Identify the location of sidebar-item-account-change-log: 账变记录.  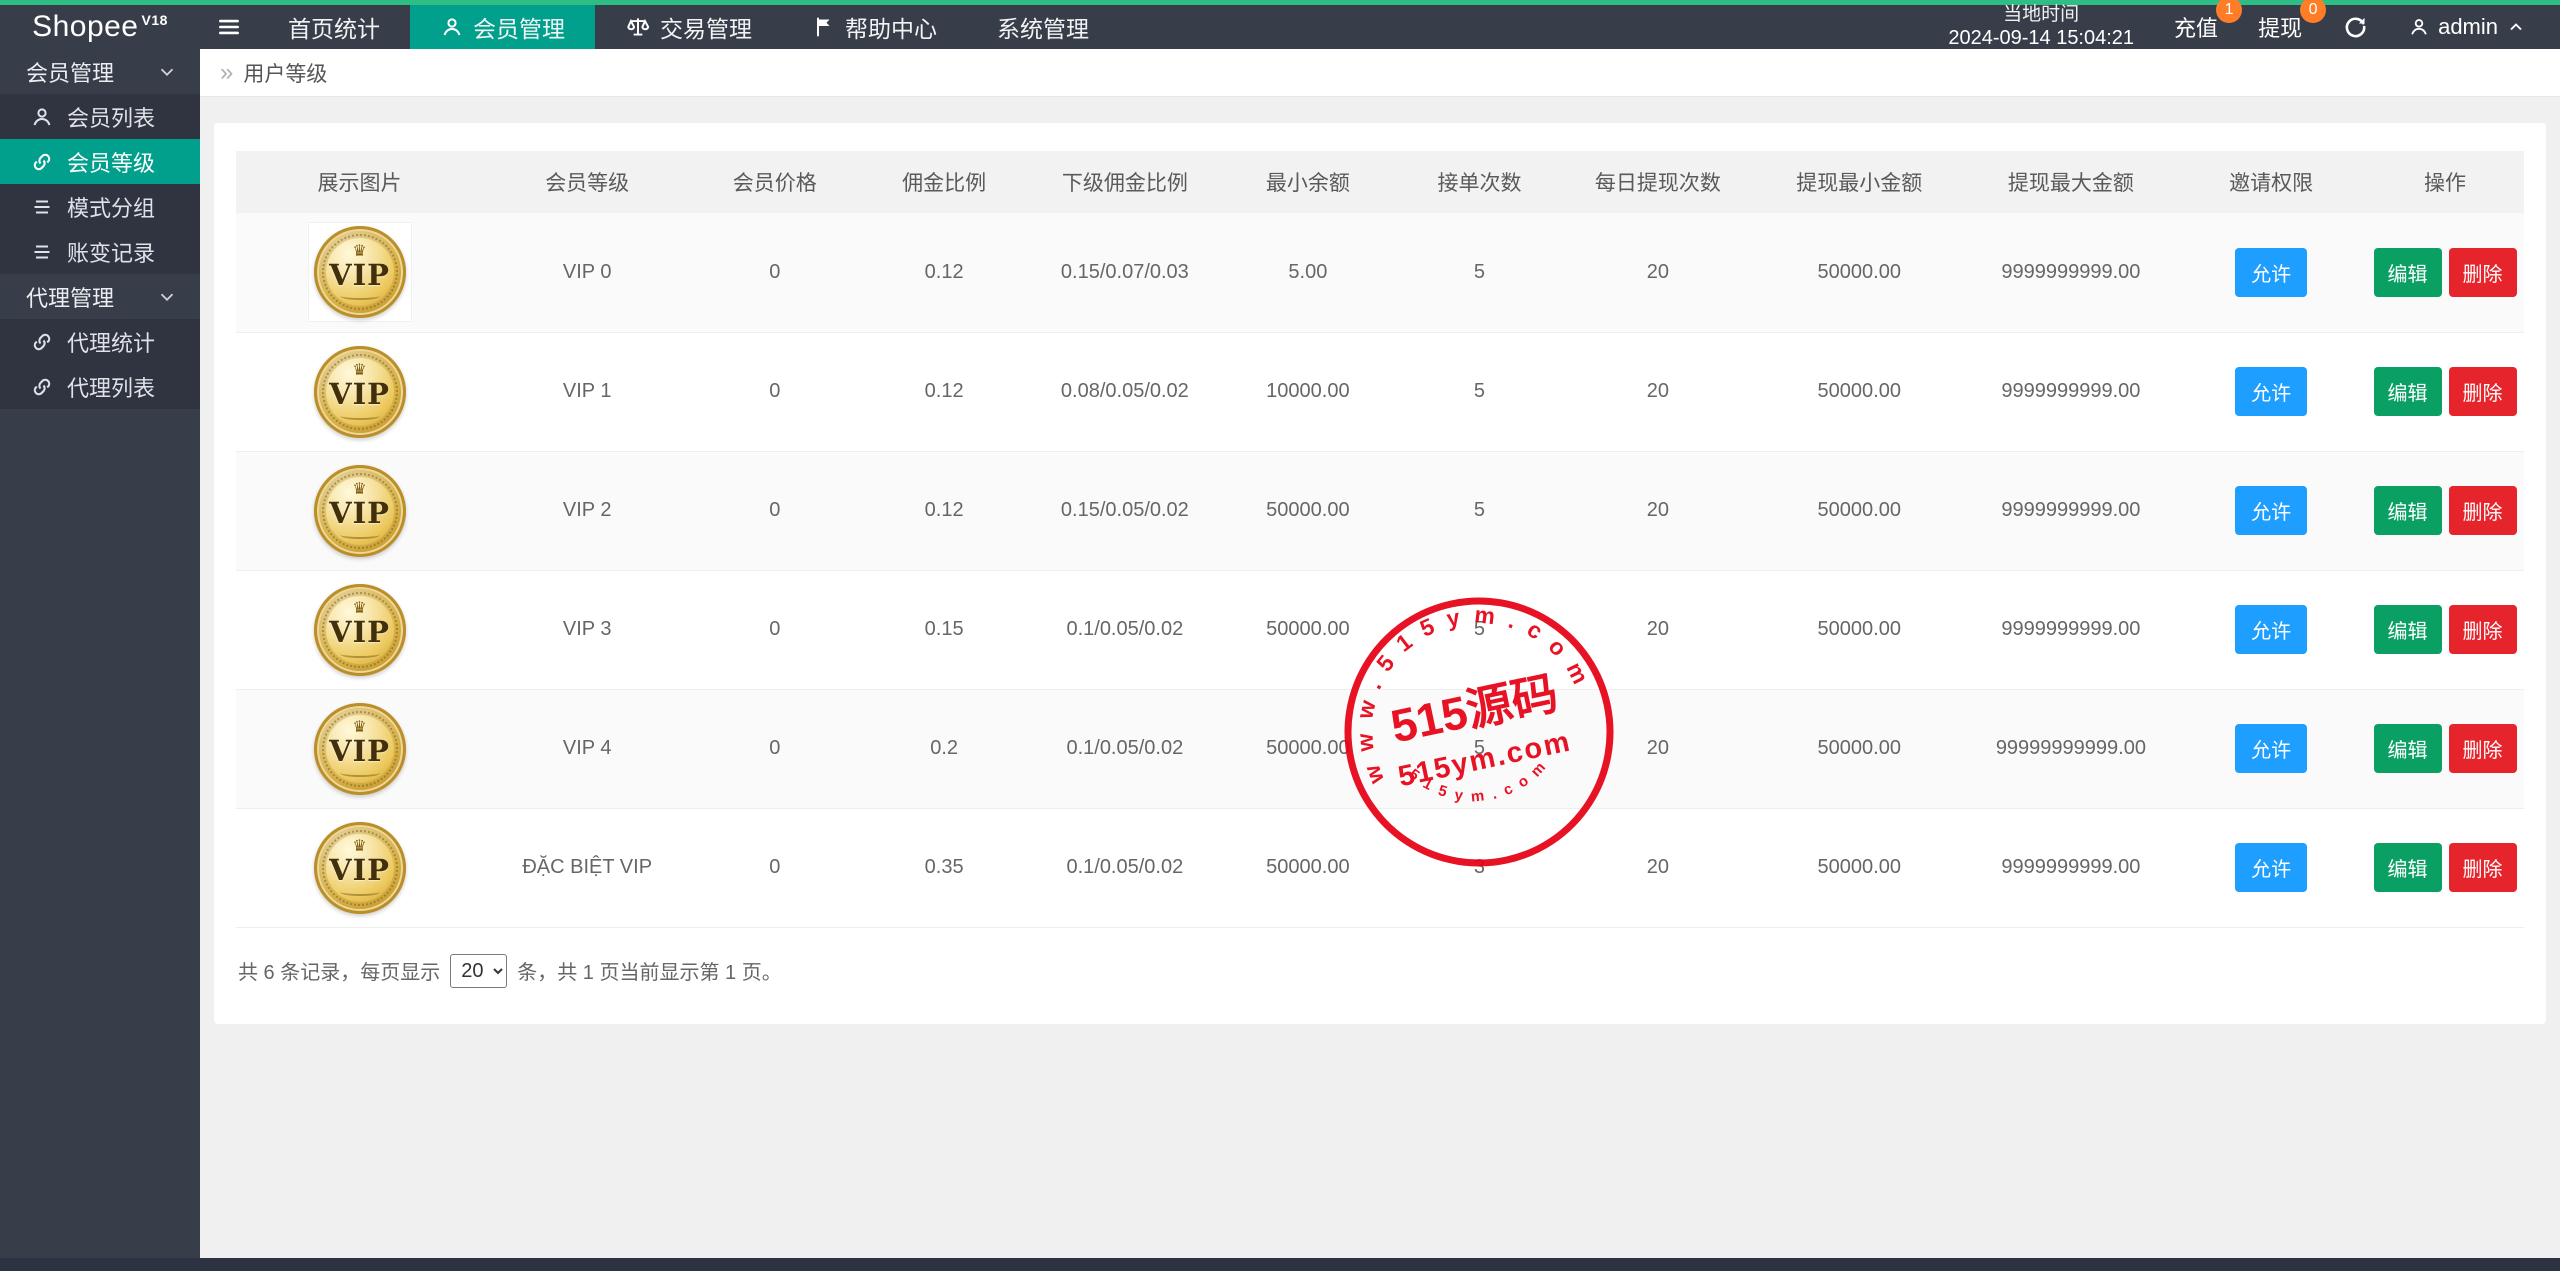
(100, 251).